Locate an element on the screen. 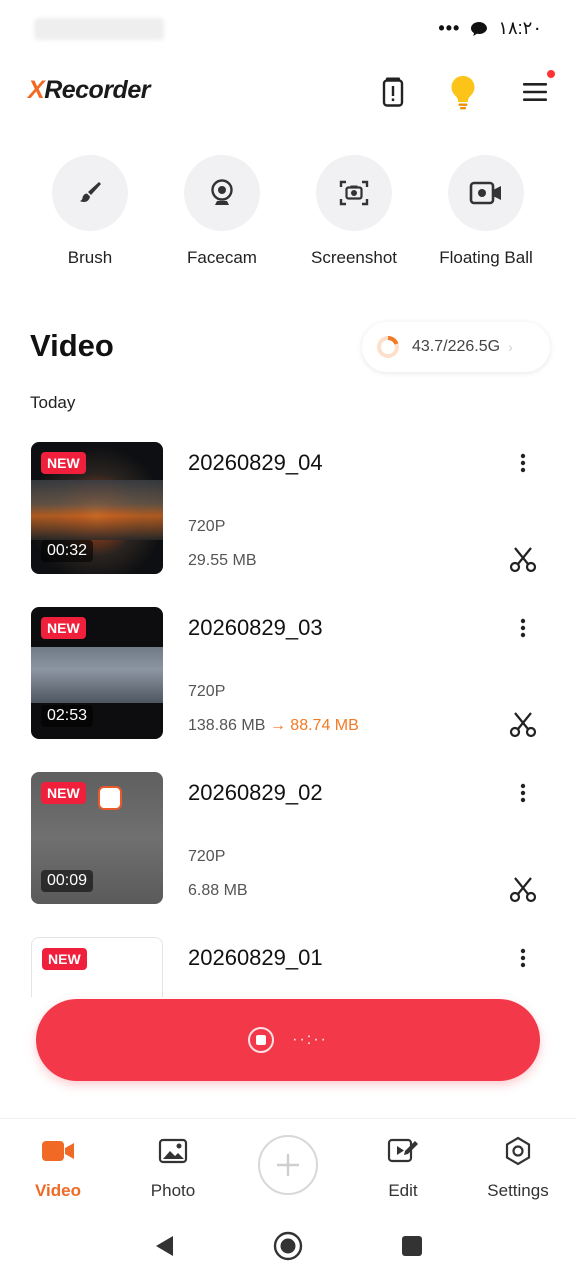 The image size is (576, 1280). system-recents-button is located at coordinates (412, 1246).